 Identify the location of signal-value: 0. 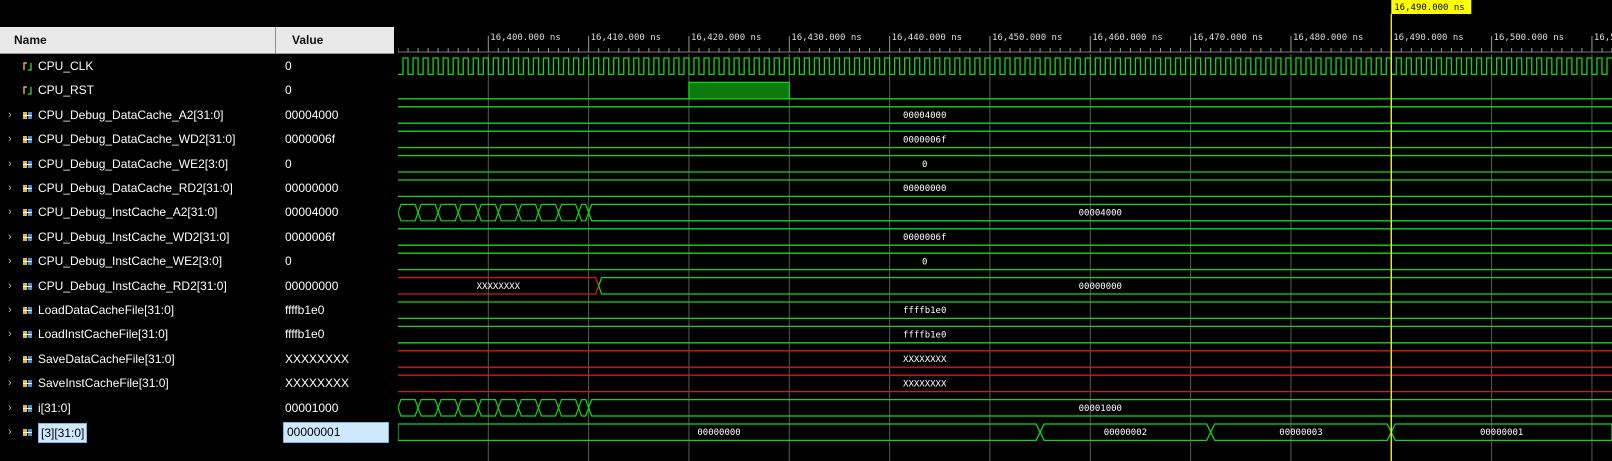
(288, 90).